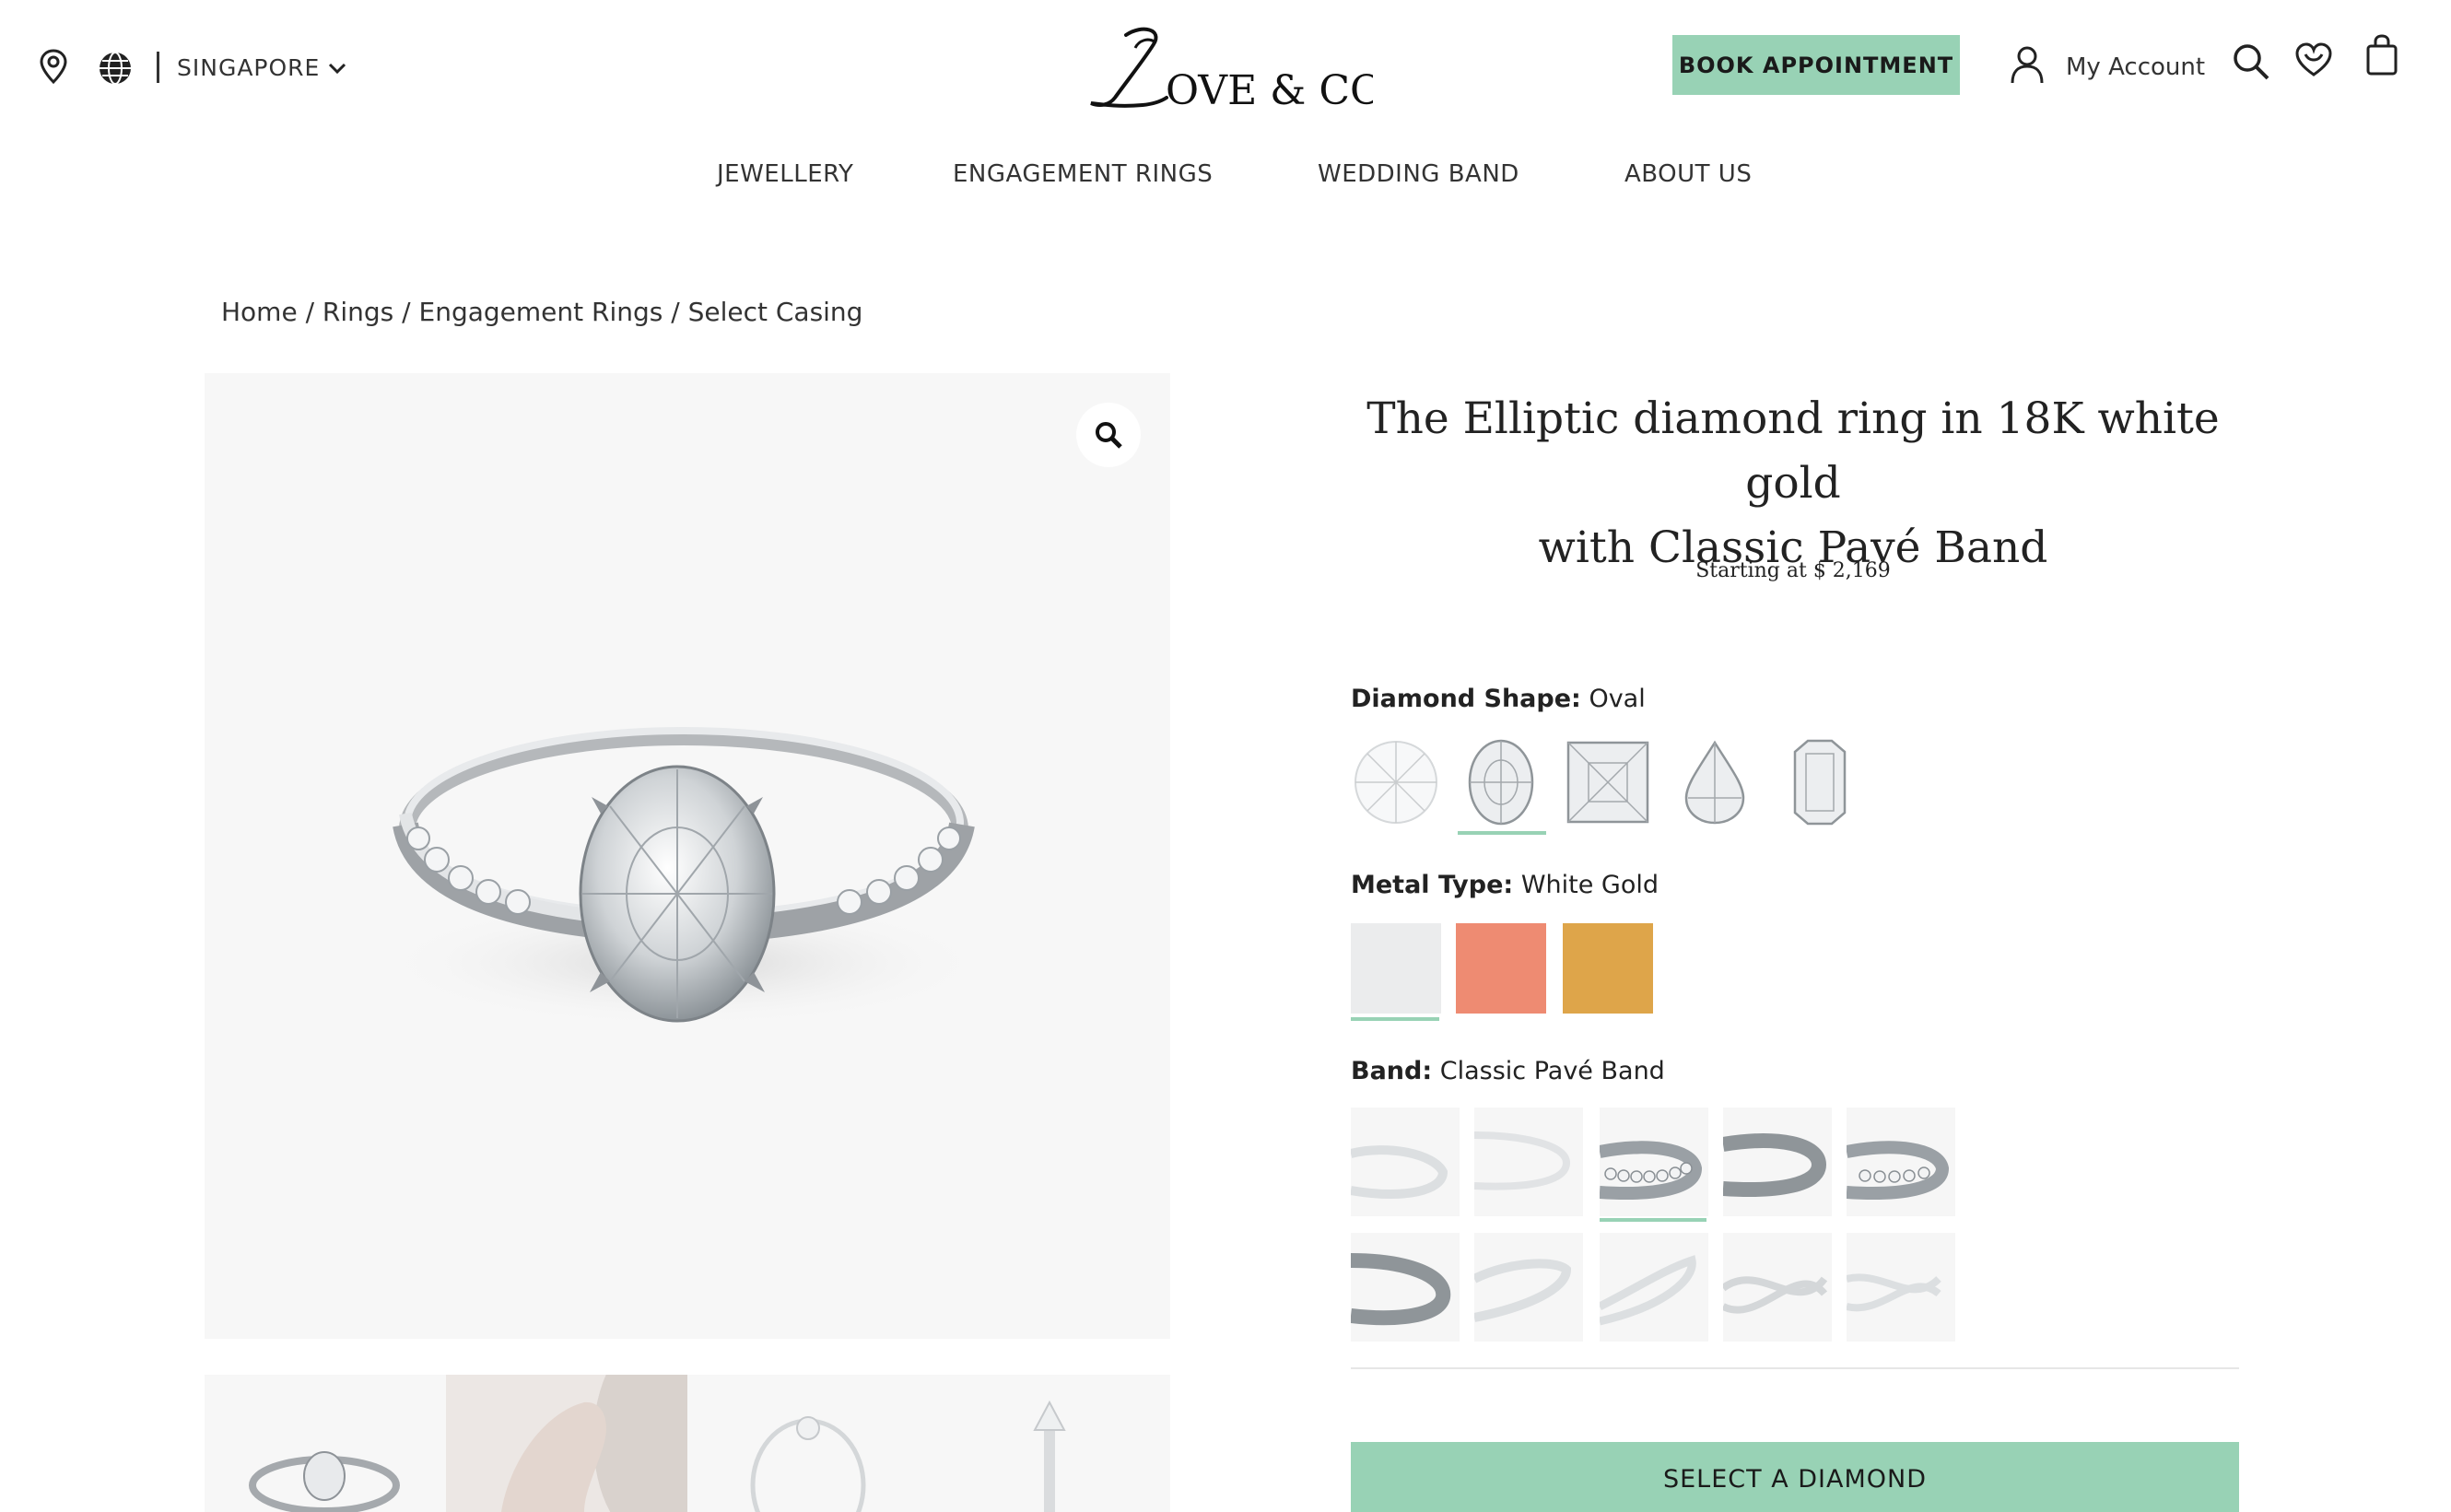  I want to click on shape-emerald, so click(1820, 782).